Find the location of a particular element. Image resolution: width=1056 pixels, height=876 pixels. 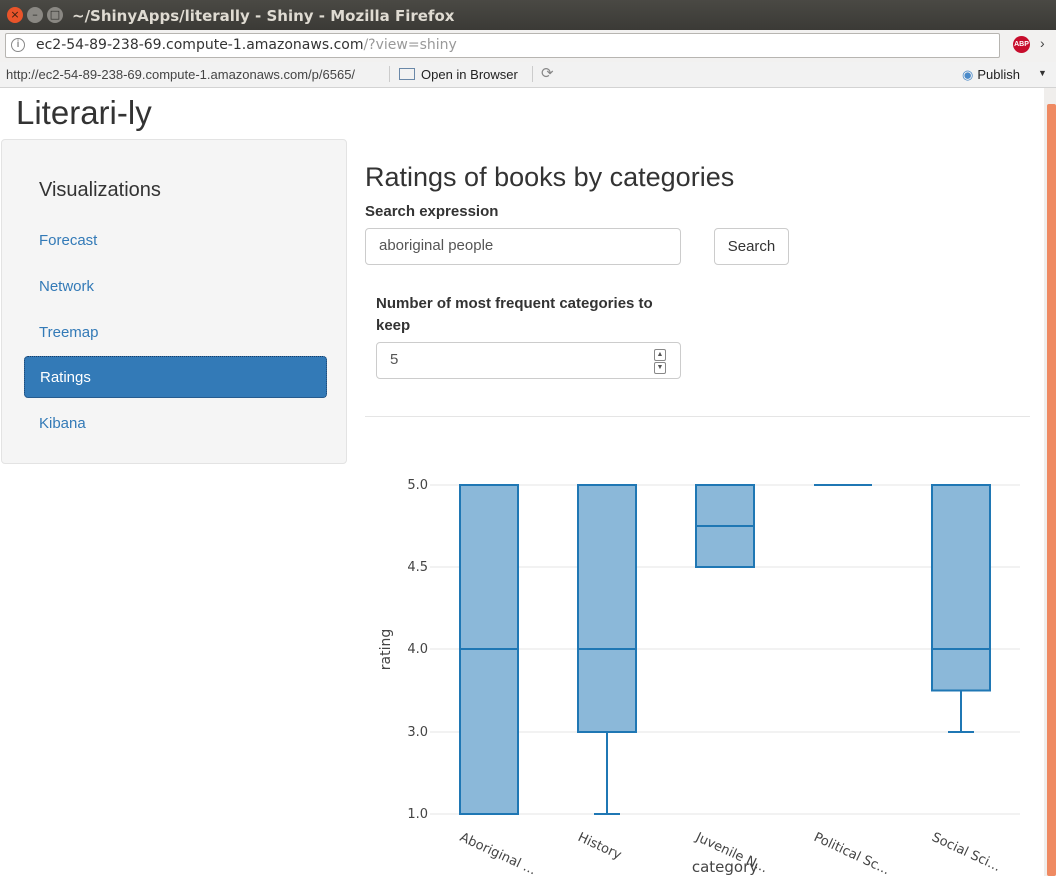

search-input: aboriginal people is located at coordinates (523, 246).